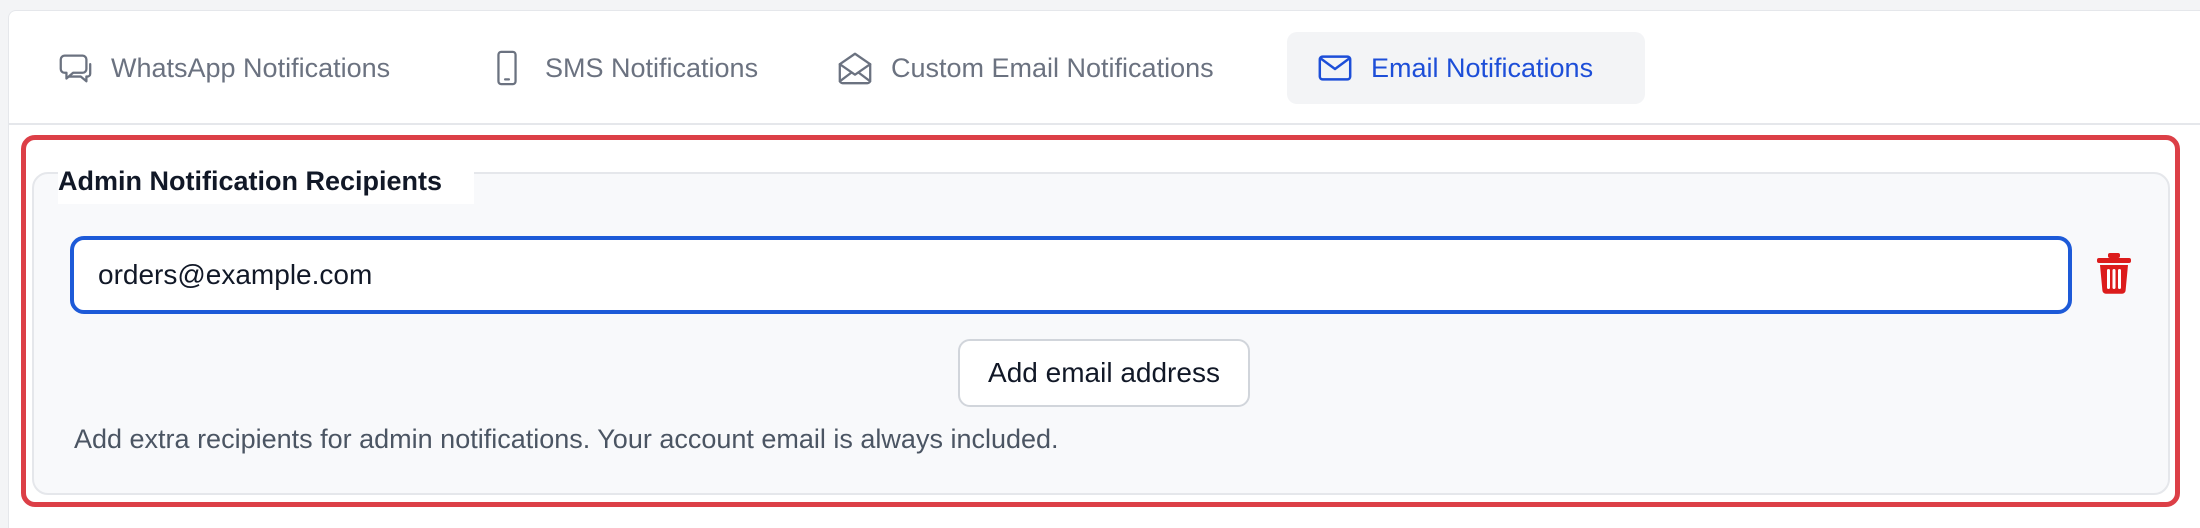 Image resolution: width=2200 pixels, height=528 pixels. I want to click on tab-sms-notifications: SMS Notifications, so click(622, 68).